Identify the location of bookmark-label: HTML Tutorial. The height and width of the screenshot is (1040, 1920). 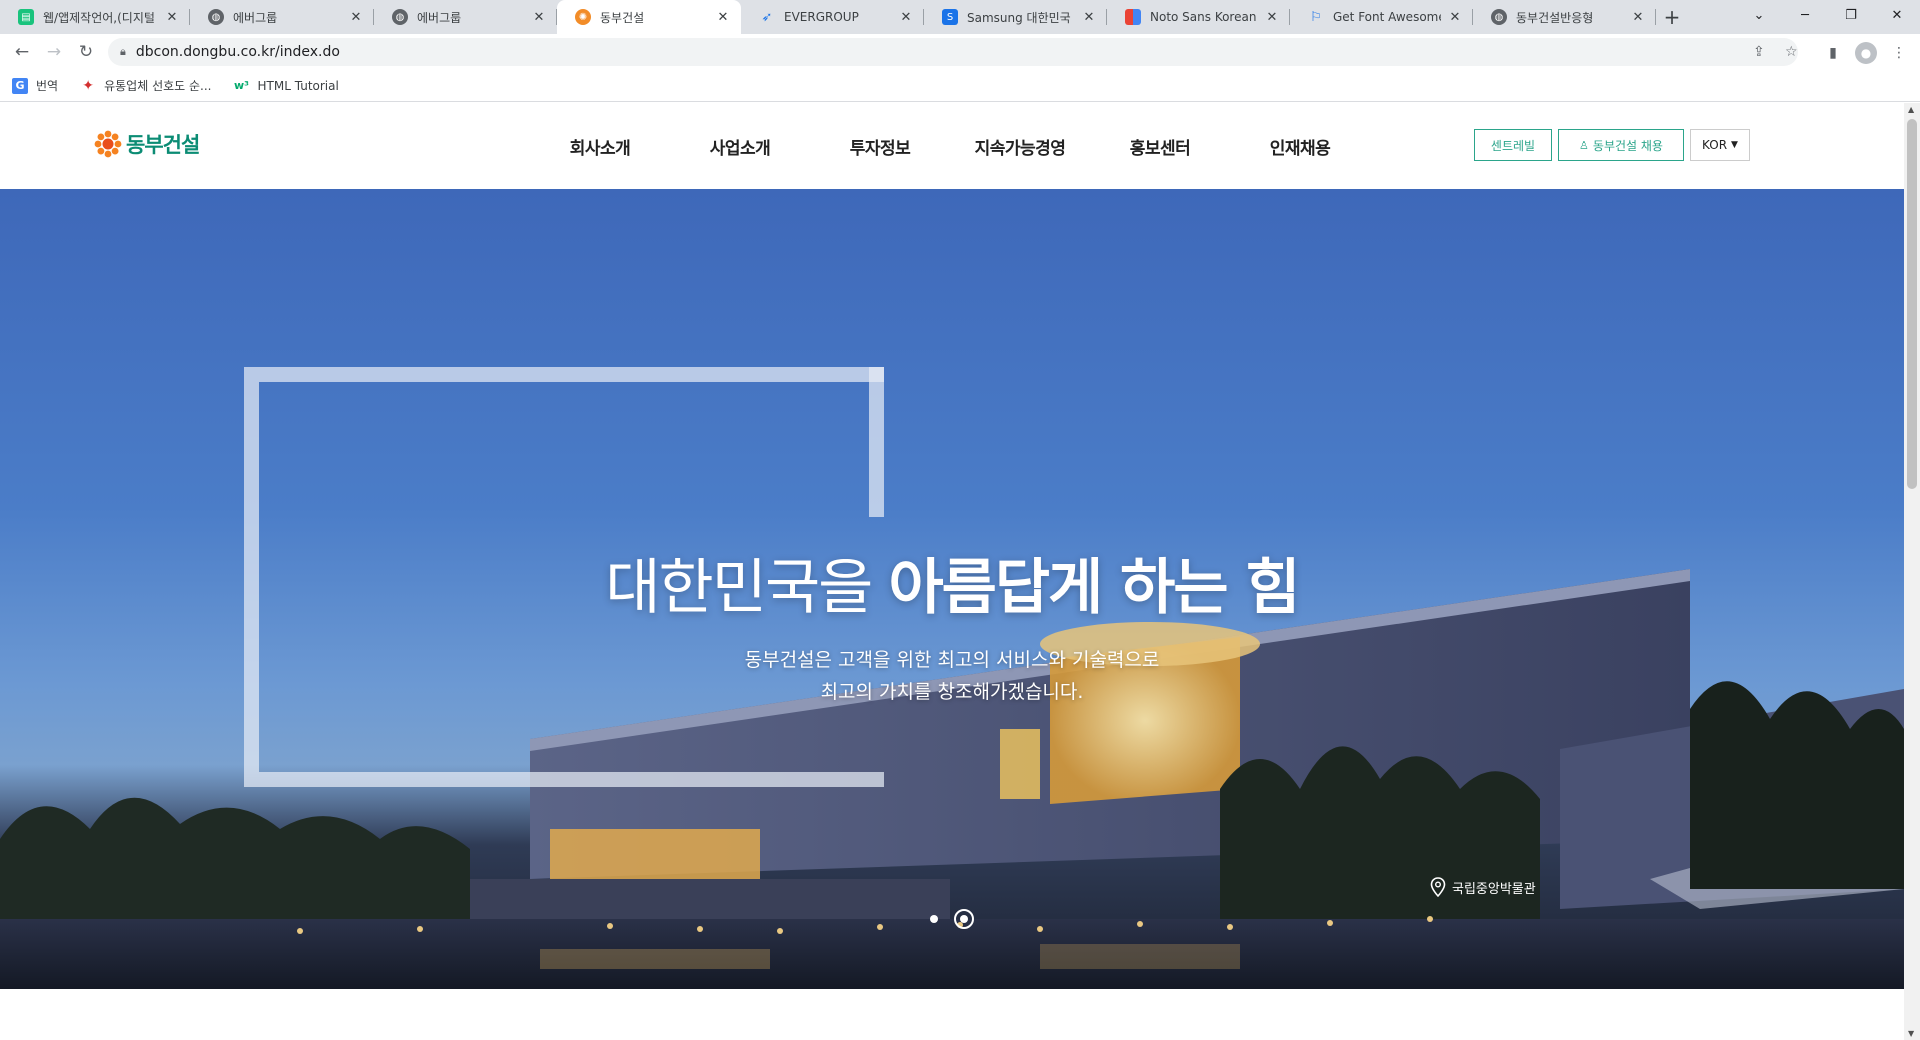
(298, 85).